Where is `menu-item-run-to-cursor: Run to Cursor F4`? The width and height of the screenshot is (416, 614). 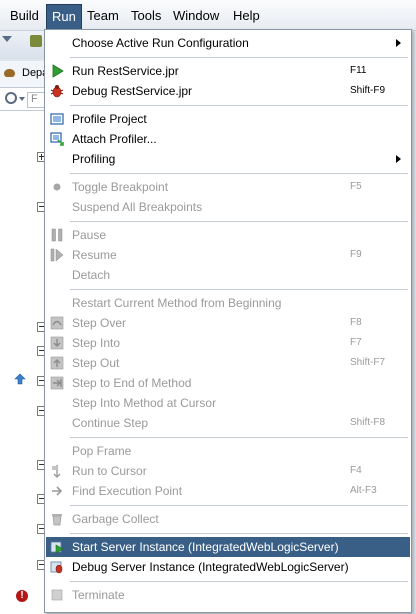 menu-item-run-to-cursor: Run to Cursor F4 is located at coordinates (228, 471).